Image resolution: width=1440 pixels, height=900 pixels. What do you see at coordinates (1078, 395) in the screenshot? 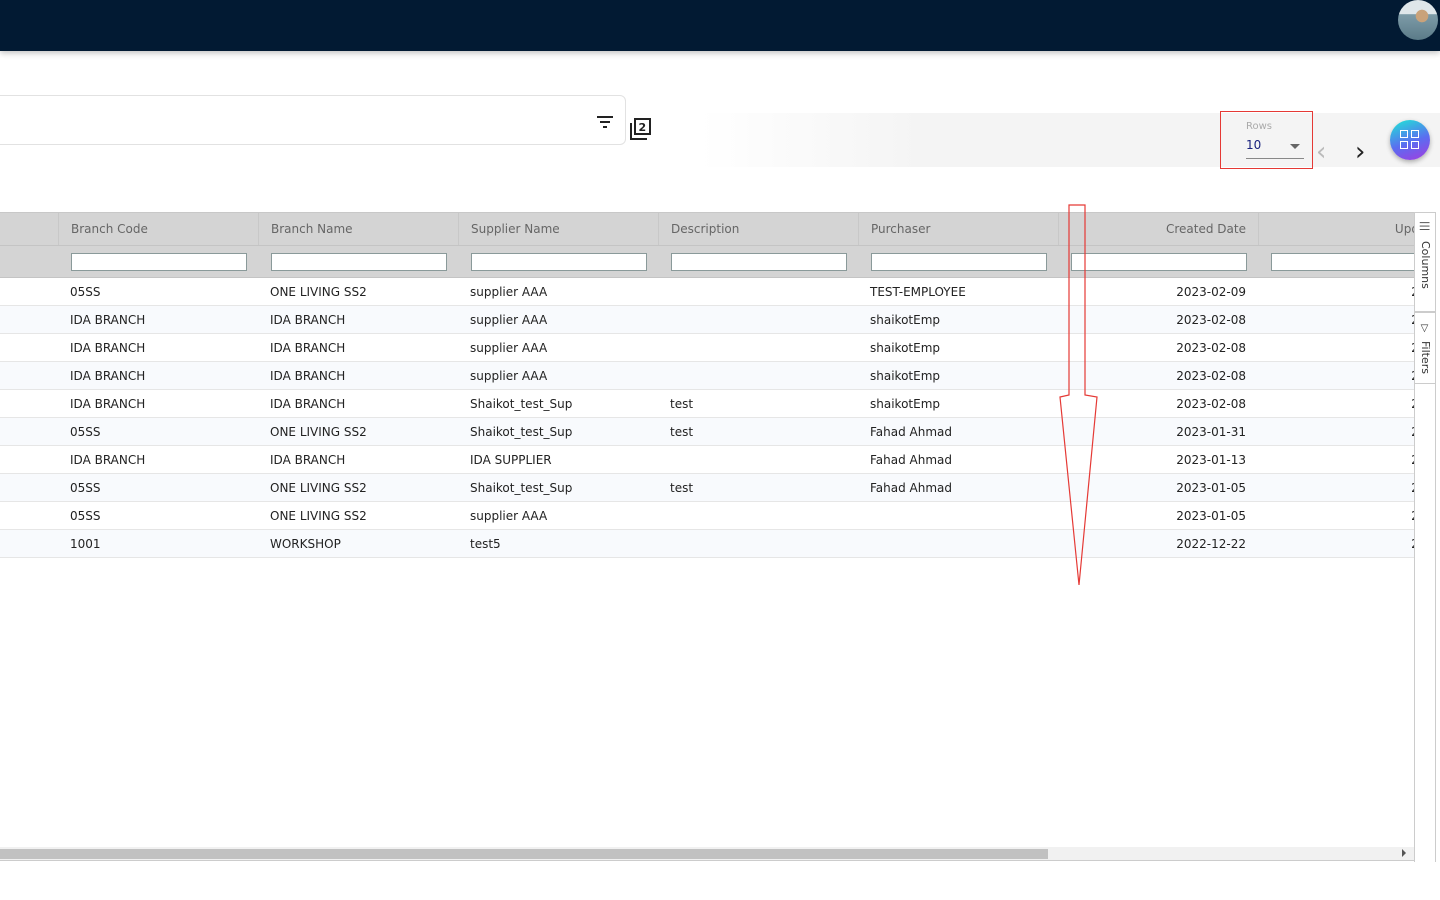
I see `annotation-arrow` at bounding box center [1078, 395].